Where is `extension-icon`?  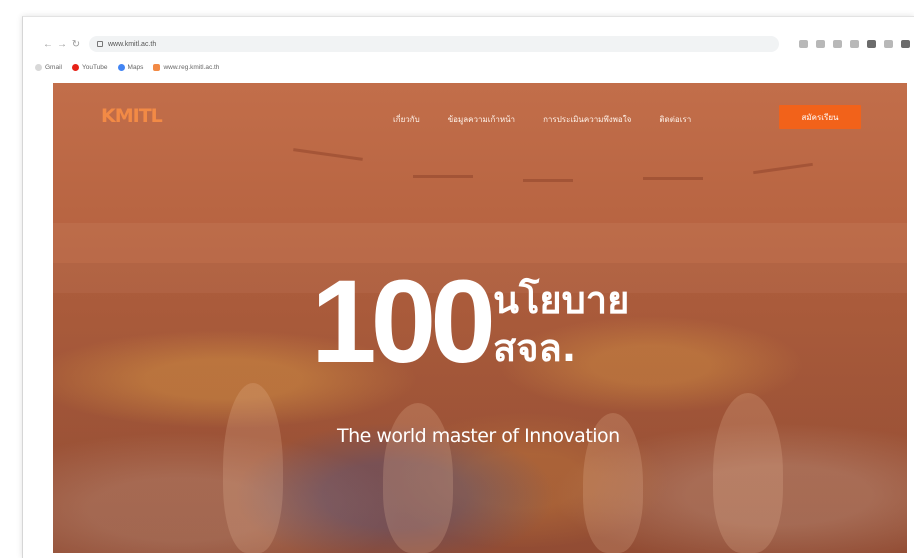
extension-icon is located at coordinates (854, 44).